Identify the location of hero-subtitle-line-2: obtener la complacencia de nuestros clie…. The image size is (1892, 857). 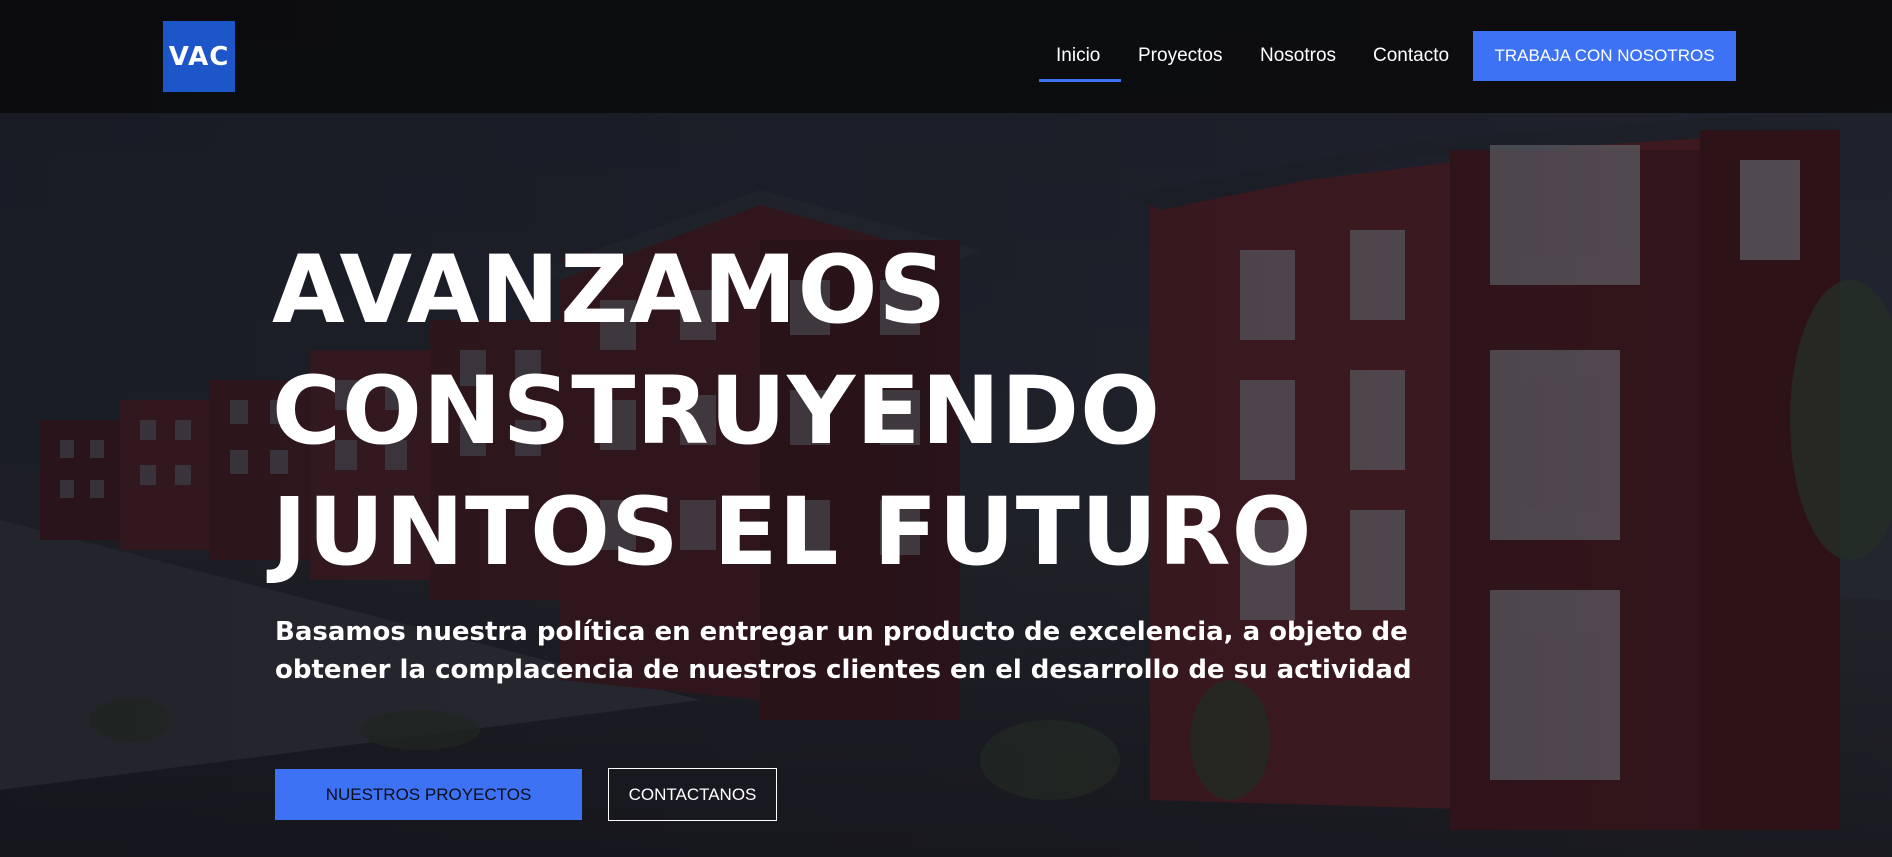
(843, 670).